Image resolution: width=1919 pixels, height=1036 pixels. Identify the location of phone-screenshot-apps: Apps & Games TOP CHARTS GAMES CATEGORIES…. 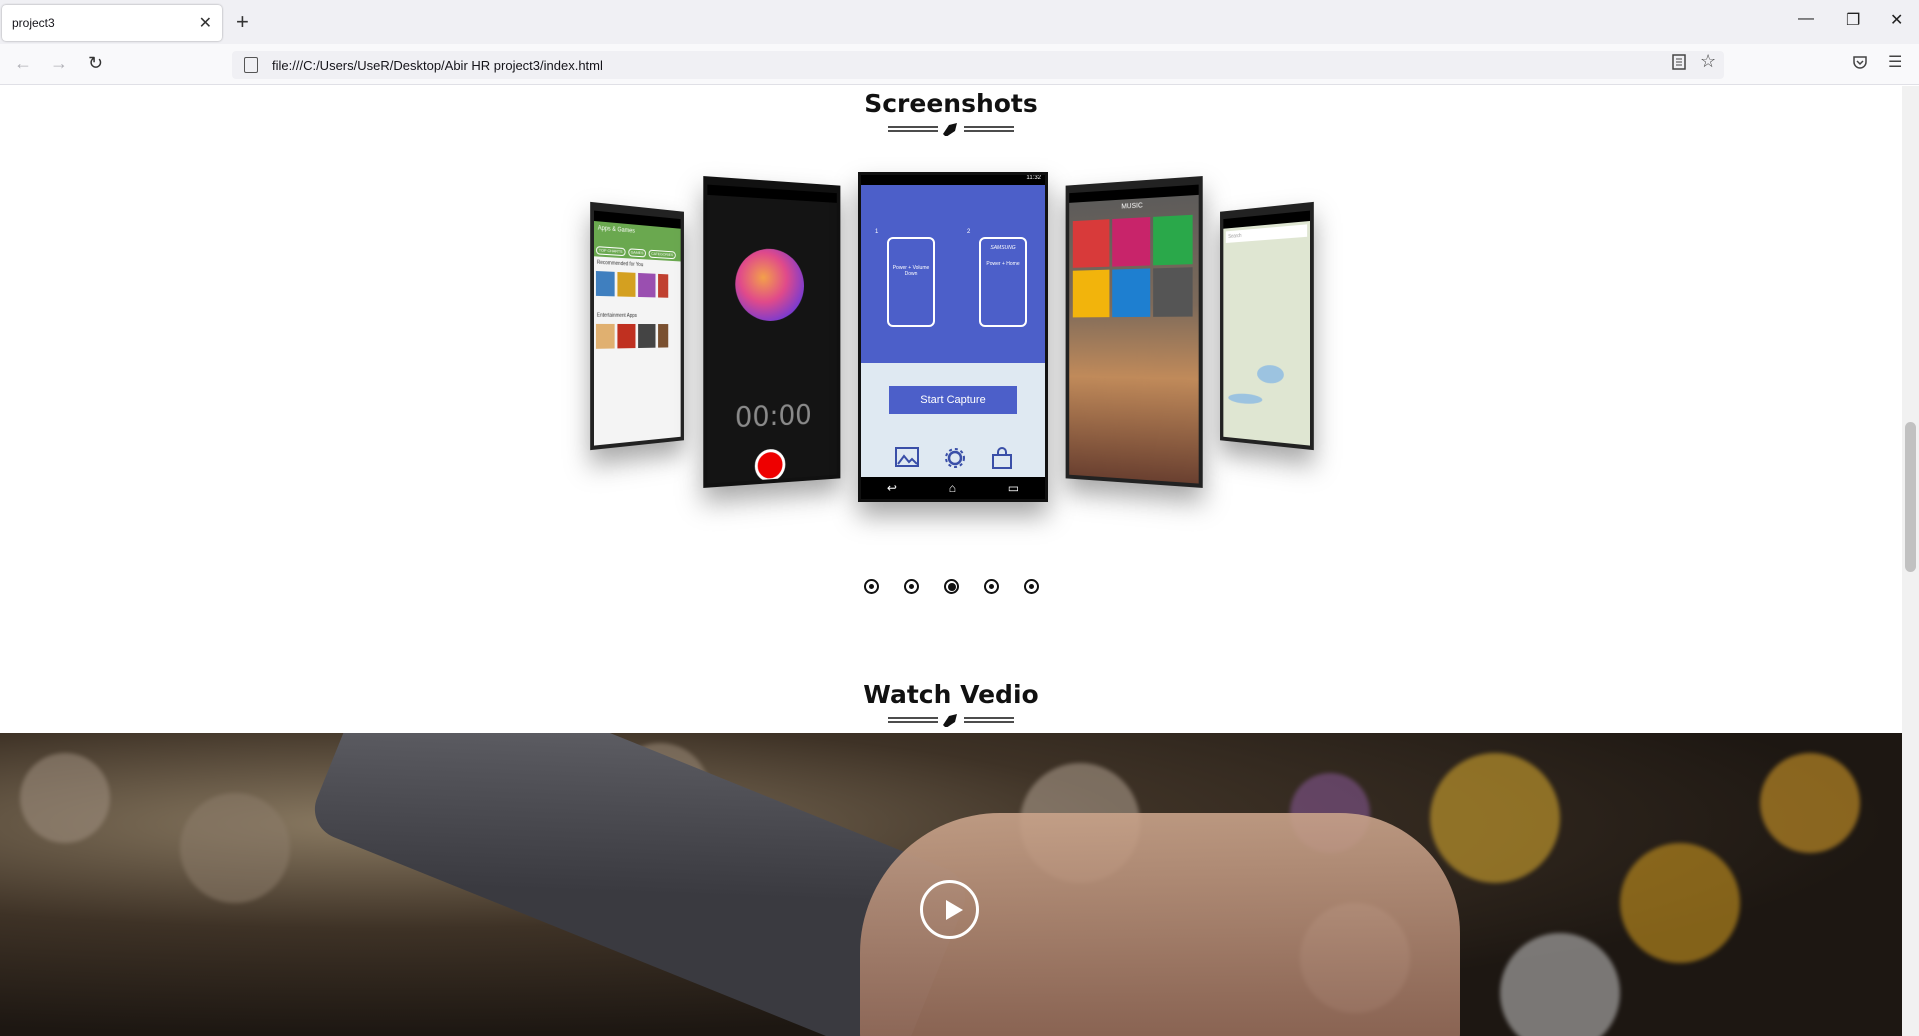
(637, 326).